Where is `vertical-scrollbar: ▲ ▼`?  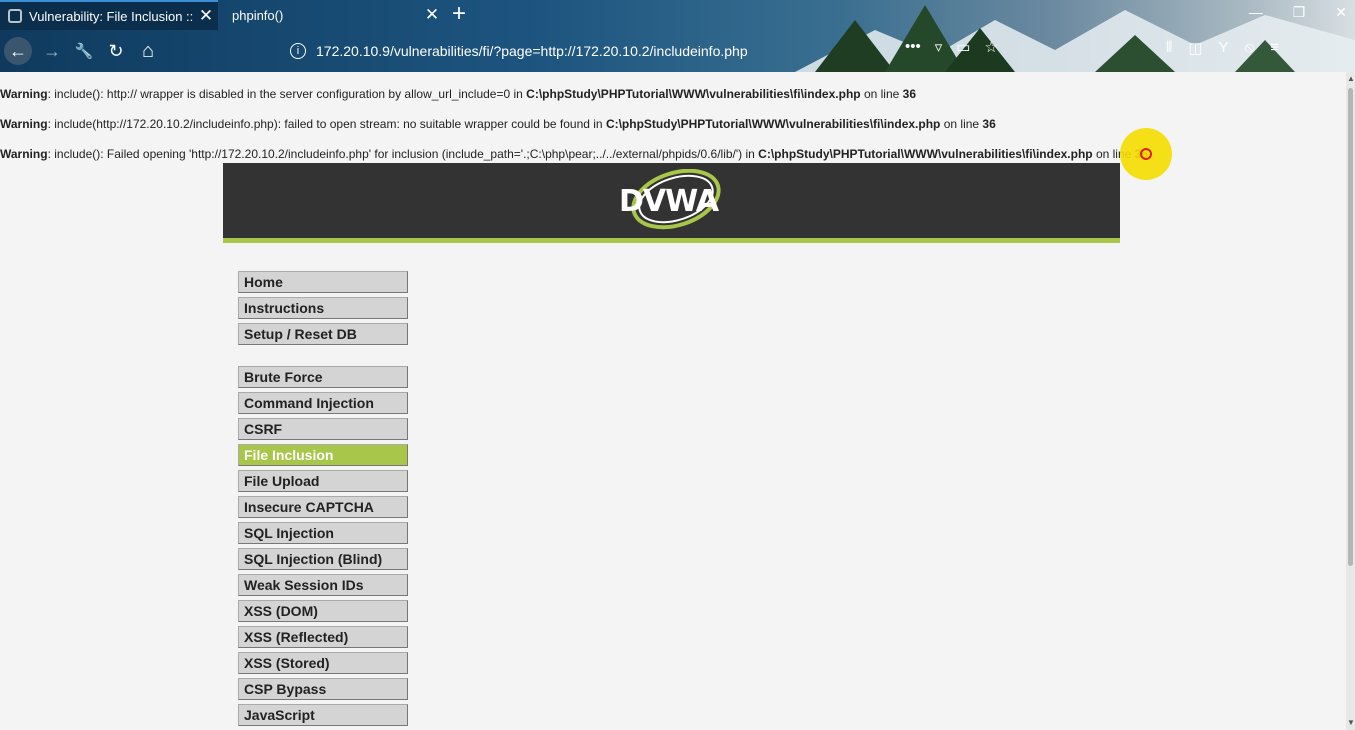
vertical-scrollbar: ▲ ▼ is located at coordinates (1350, 401).